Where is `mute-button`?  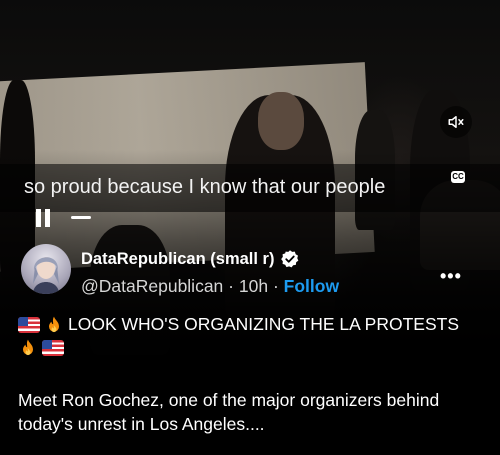
mute-button is located at coordinates (456, 122).